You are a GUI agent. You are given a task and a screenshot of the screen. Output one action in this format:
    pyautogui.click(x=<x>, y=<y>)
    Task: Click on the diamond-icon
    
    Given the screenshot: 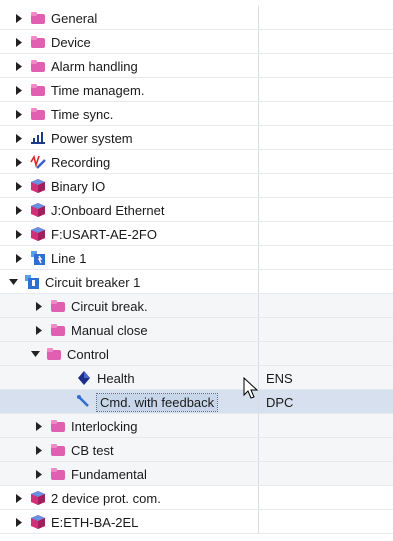 What is the action you would take?
    pyautogui.click(x=84, y=378)
    